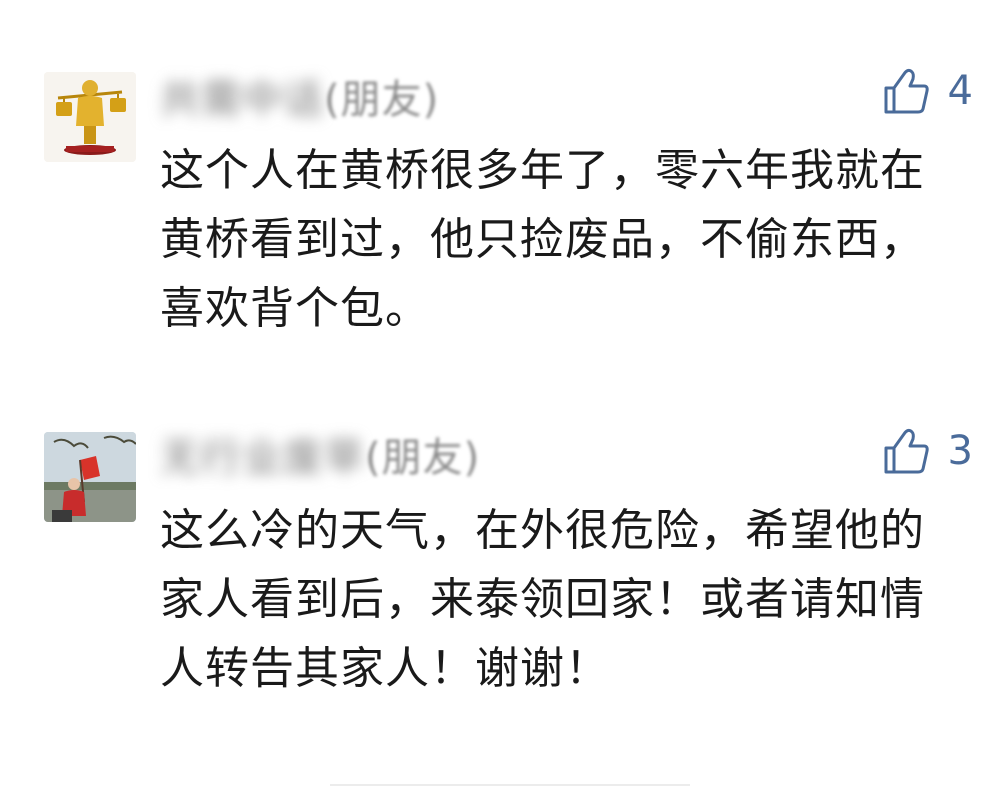  I want to click on like-button: 4, so click(927, 91).